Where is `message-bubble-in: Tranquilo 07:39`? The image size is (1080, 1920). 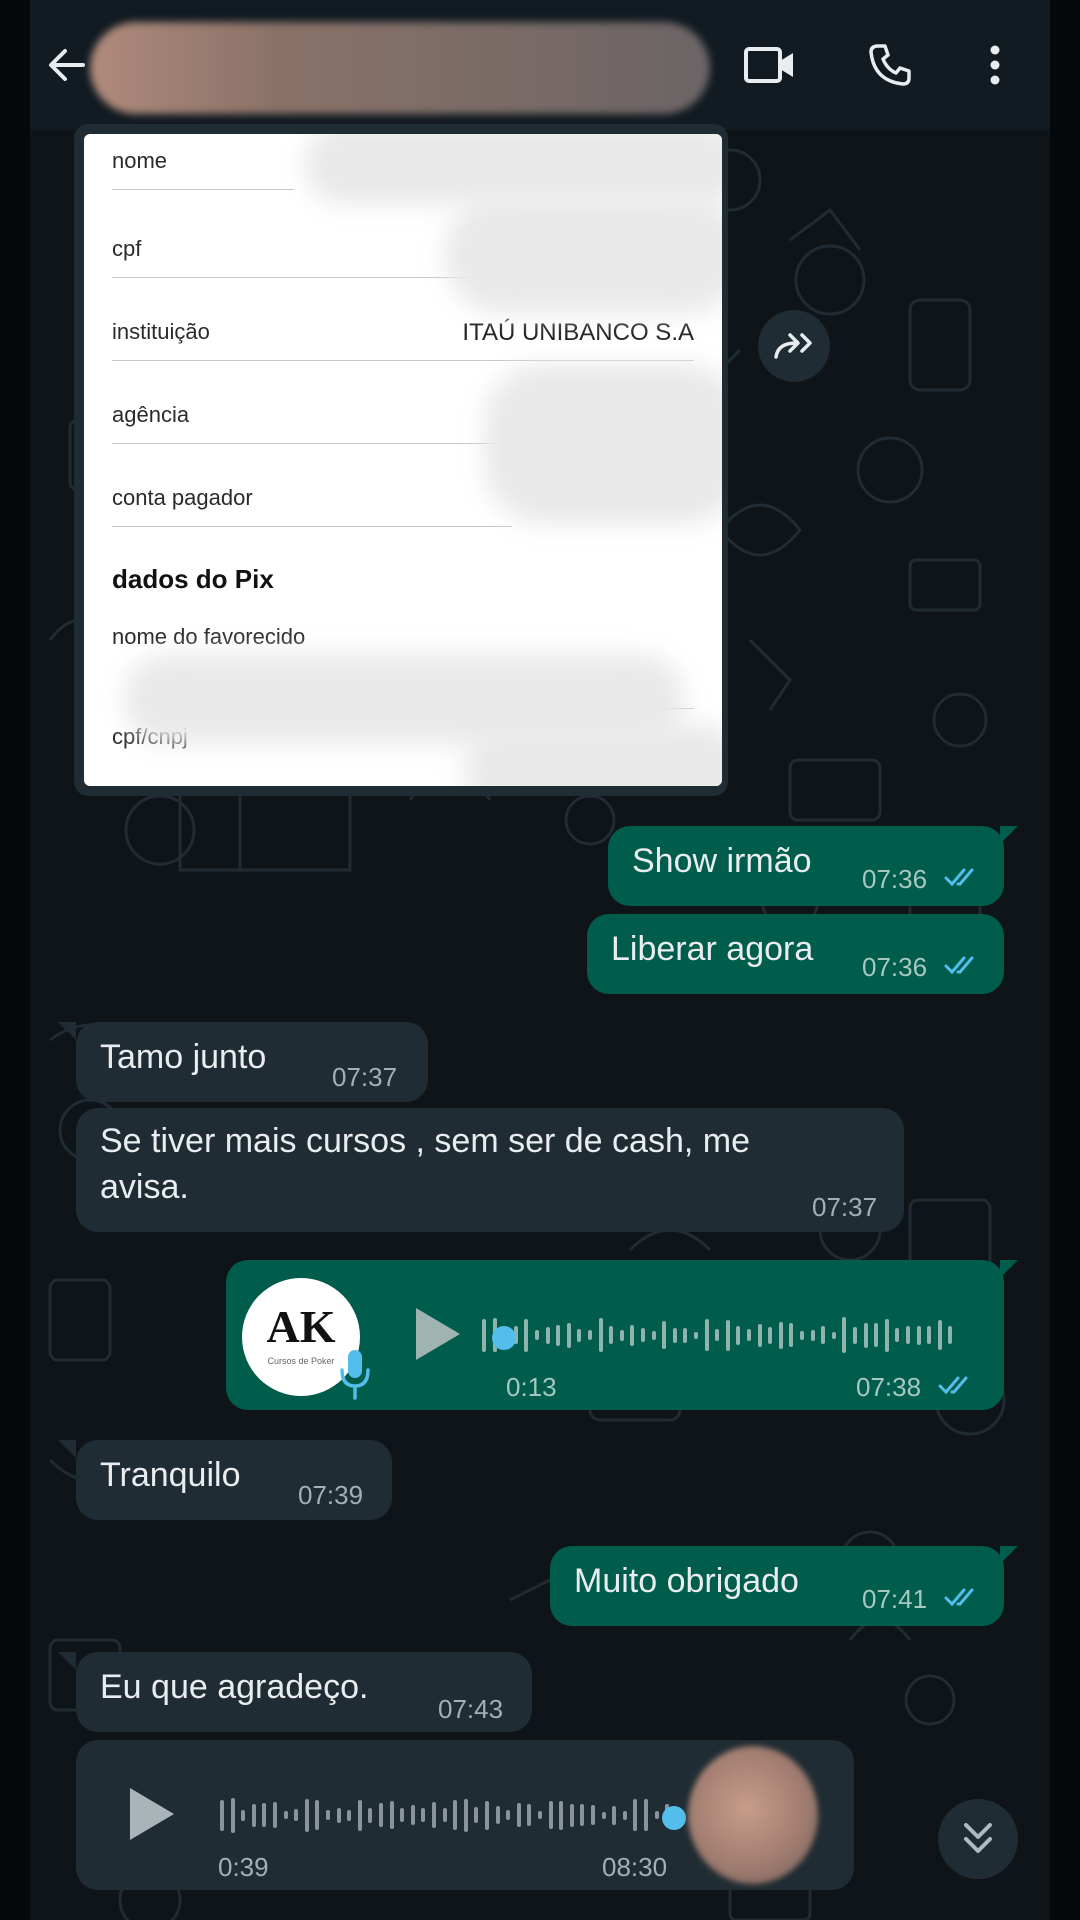 message-bubble-in: Tranquilo 07:39 is located at coordinates (234, 1480).